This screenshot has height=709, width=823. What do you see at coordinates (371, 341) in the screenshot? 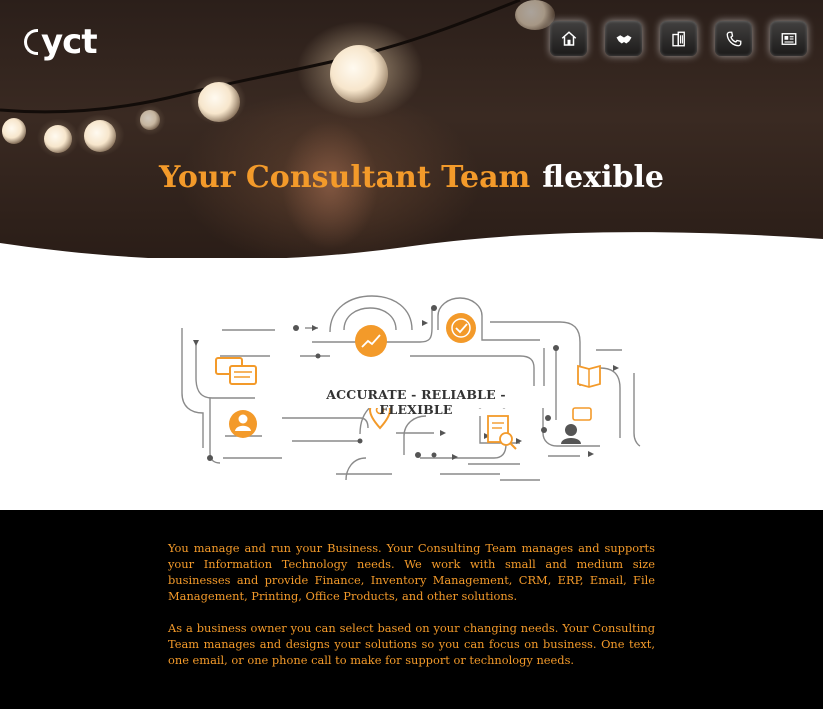
I see `growth-chart-icon` at bounding box center [371, 341].